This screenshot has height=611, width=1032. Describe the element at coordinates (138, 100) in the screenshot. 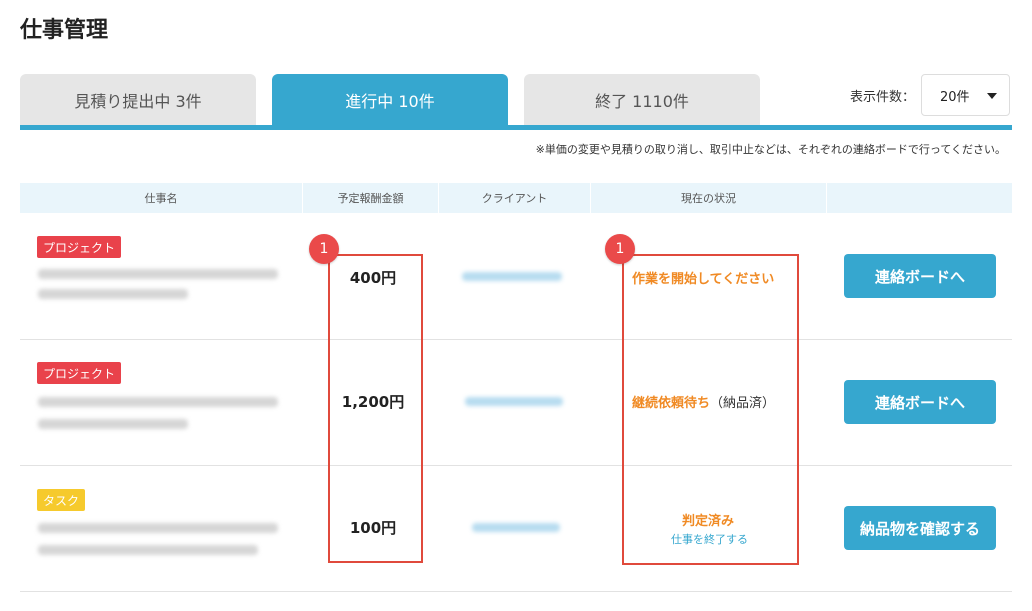

I see `tab-estimates: 見積り提出中 3件` at that location.